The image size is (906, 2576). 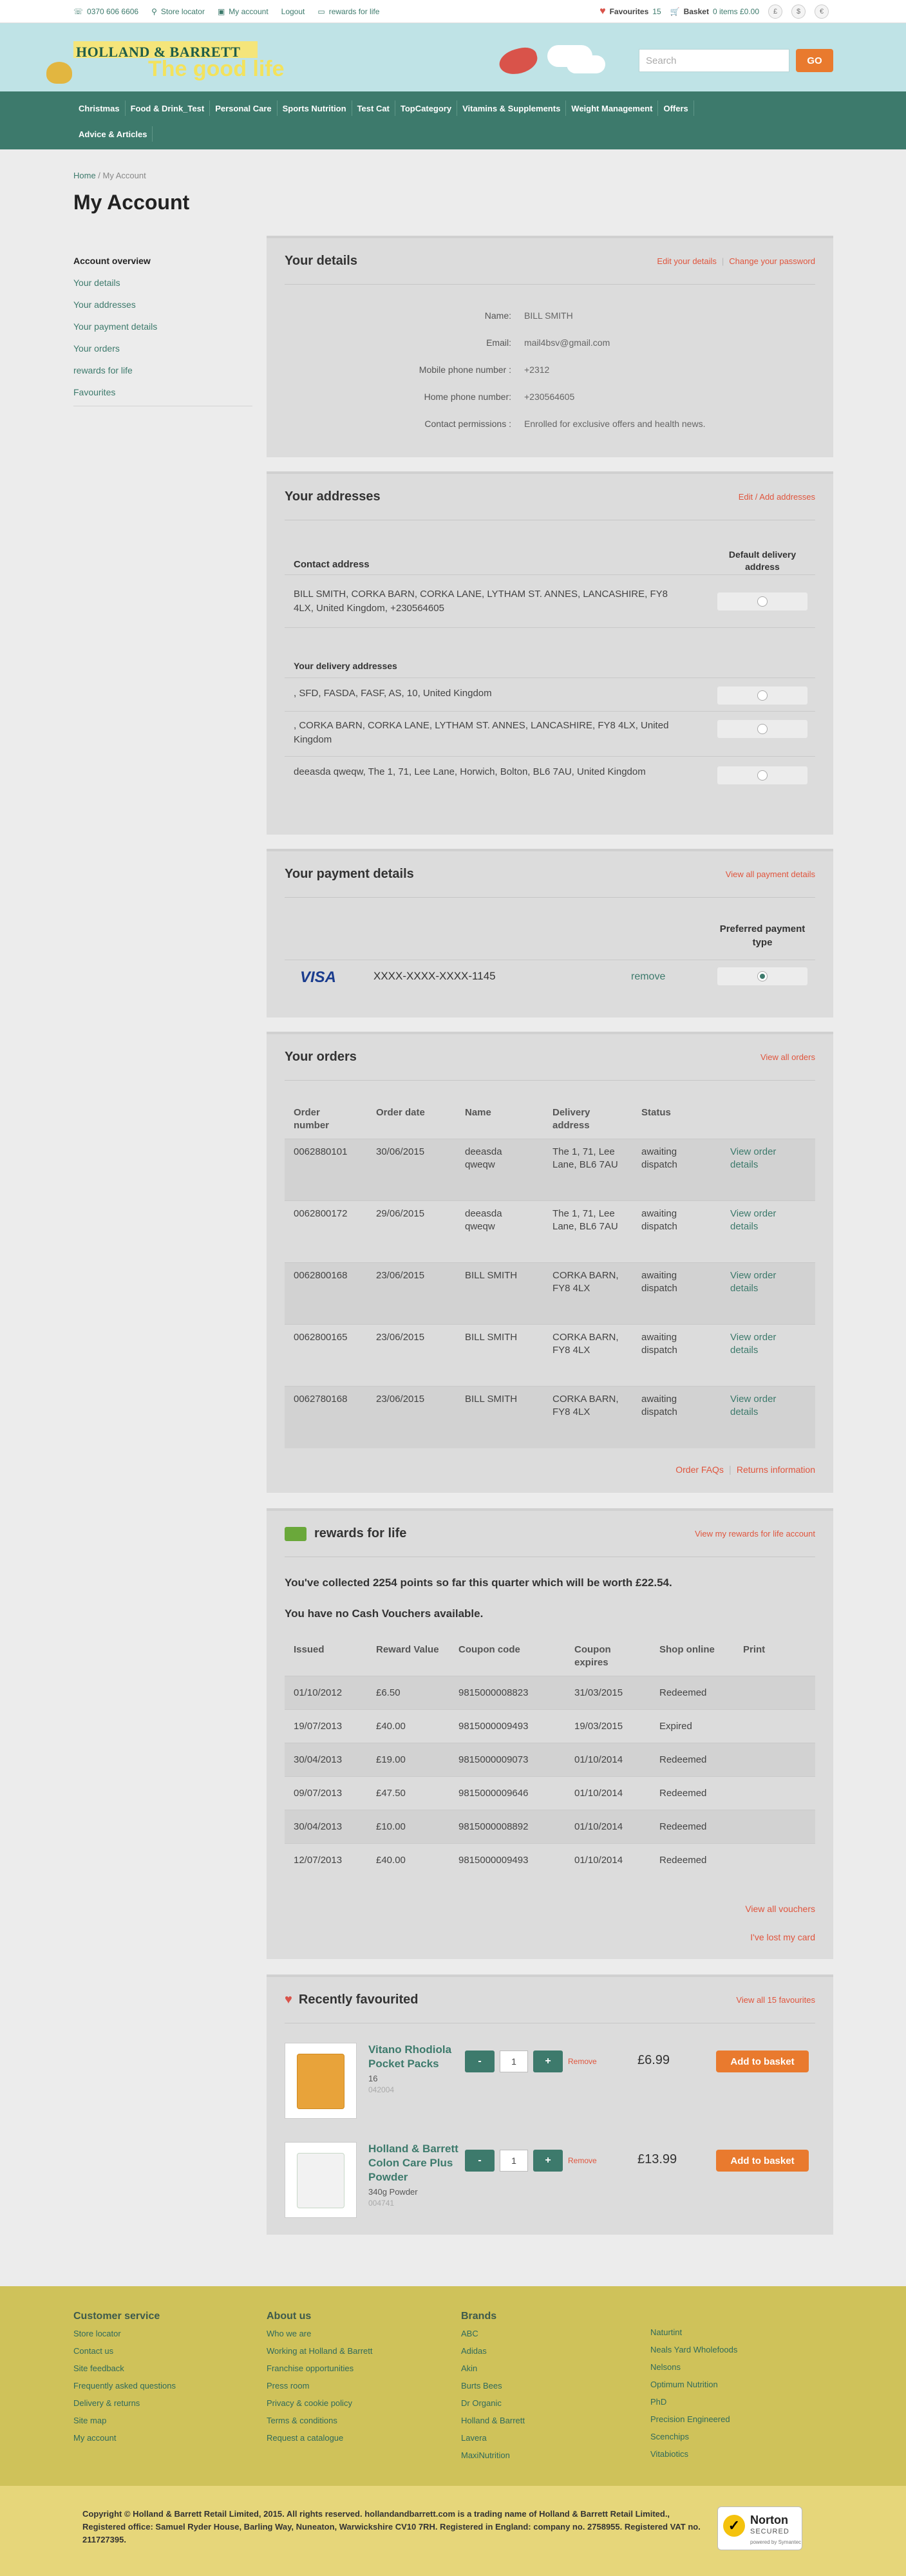 I want to click on footer-link-lavera: Lavera, so click(x=558, y=2441).